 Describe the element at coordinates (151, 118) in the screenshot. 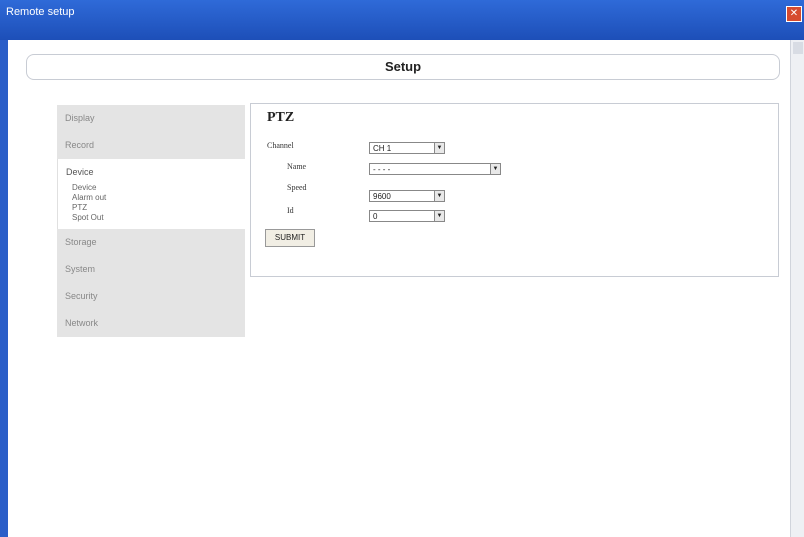

I see `sidebar-item-display: Display` at that location.